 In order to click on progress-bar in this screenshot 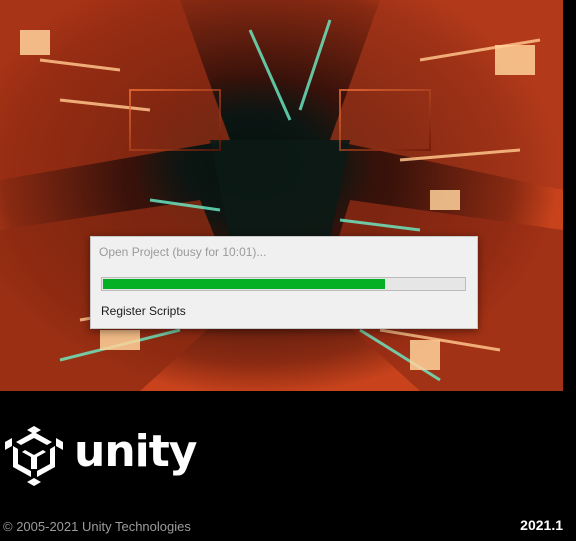, I will do `click(283, 284)`.